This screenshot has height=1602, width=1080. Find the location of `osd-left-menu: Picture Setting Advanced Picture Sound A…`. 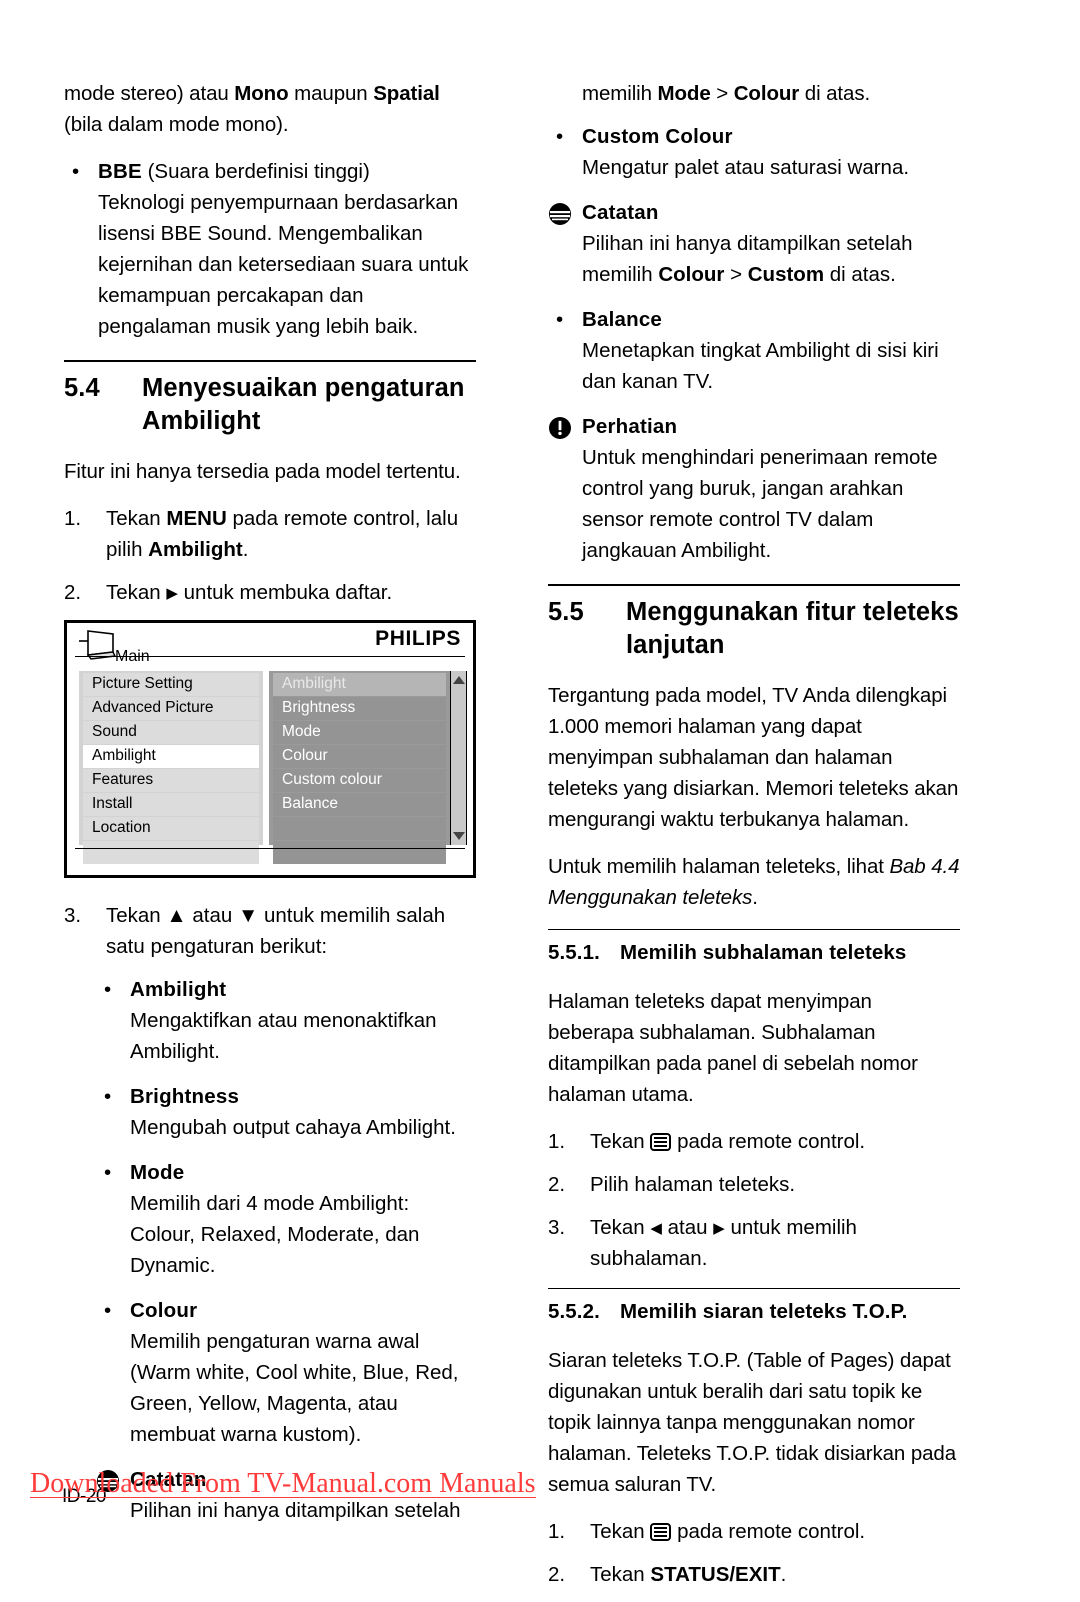

osd-left-menu: Picture Setting Advanced Picture Sound A… is located at coordinates (171, 767).